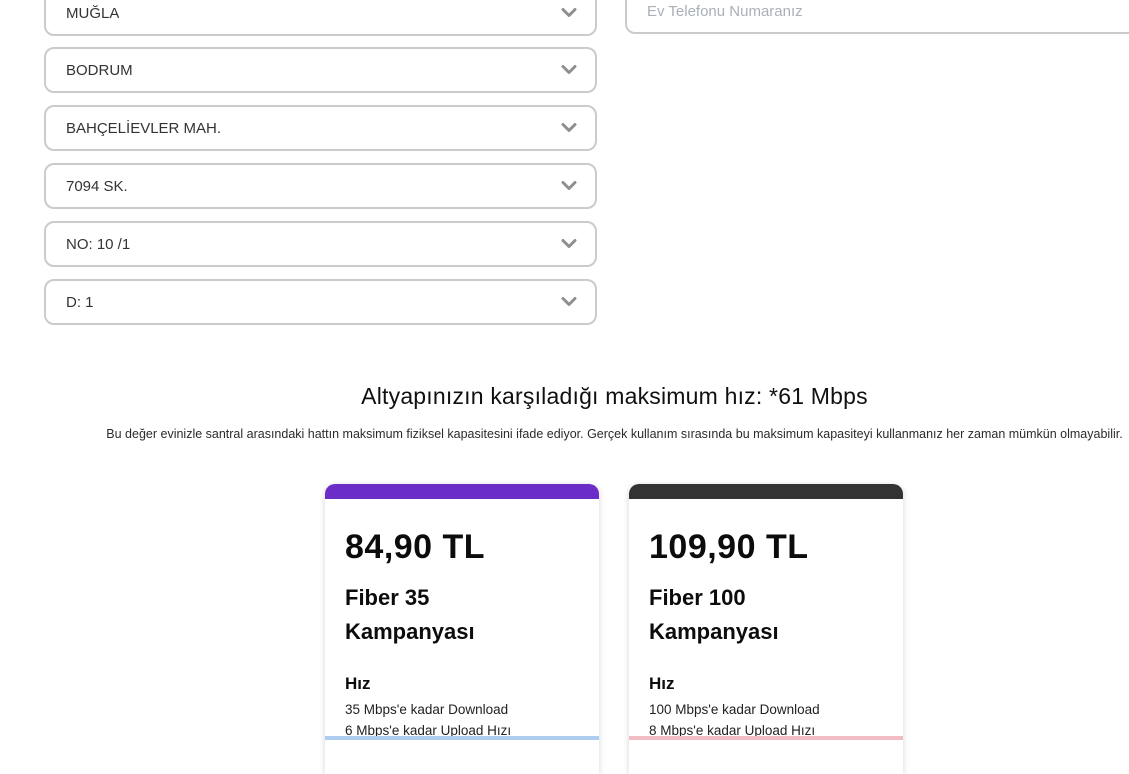 The height and width of the screenshot is (774, 1129). I want to click on door-no-dropdown: D: 1, so click(320, 302).